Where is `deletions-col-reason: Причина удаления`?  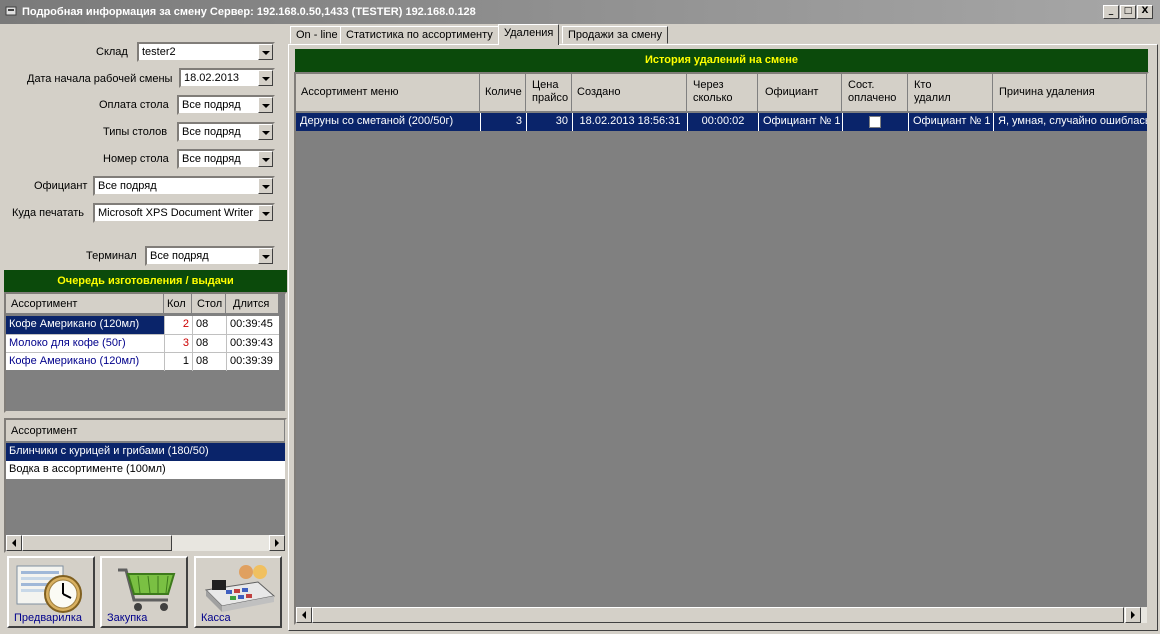
deletions-col-reason: Причина удаления is located at coordinates (1070, 93).